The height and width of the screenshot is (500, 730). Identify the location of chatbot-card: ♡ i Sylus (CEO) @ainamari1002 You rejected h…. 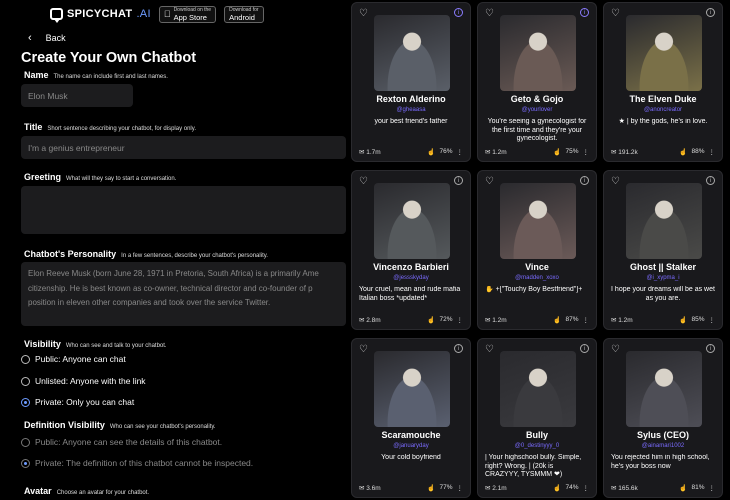
(663, 418).